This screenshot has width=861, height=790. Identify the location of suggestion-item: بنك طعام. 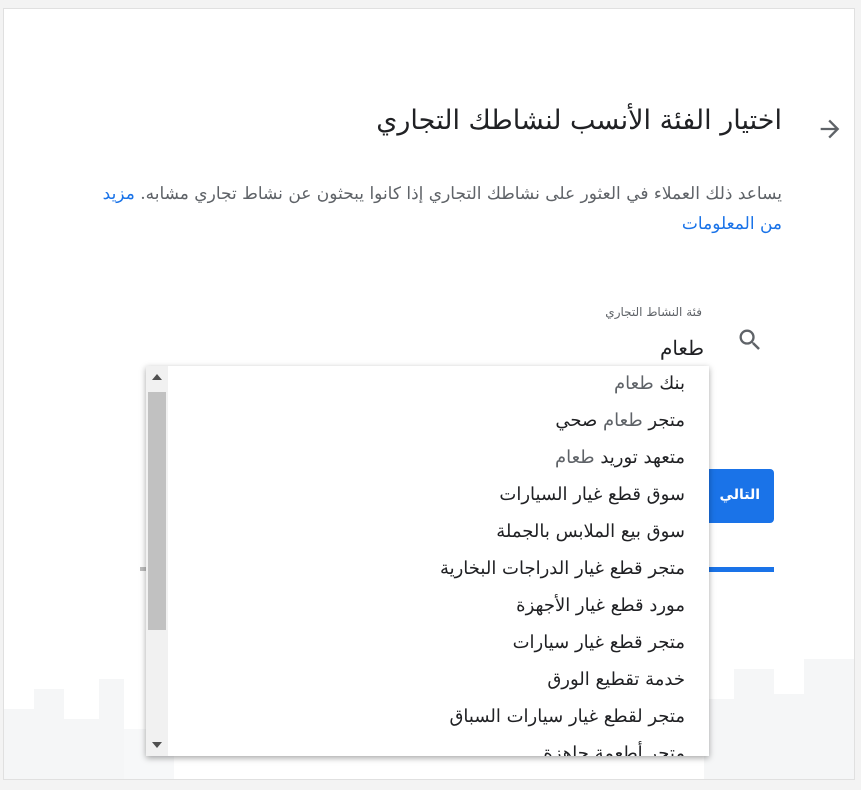
(562, 387).